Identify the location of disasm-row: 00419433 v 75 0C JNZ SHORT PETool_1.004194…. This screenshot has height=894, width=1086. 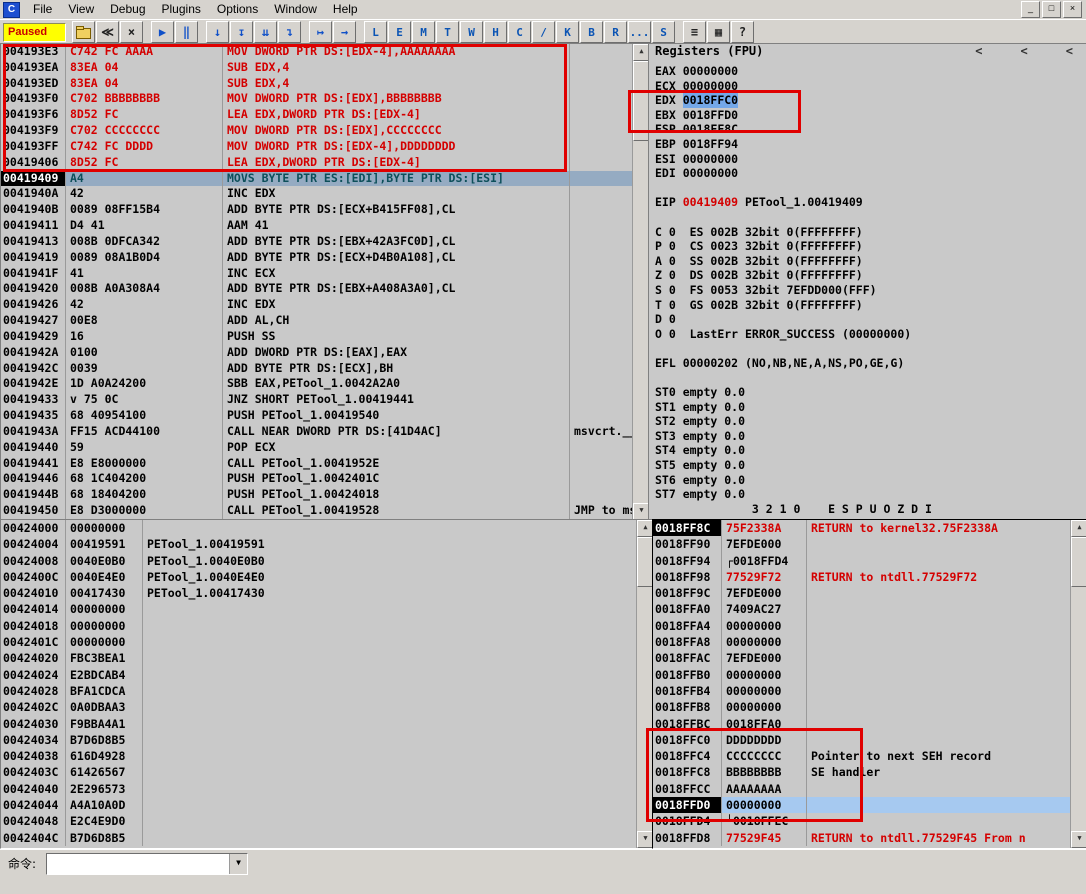
(317, 400).